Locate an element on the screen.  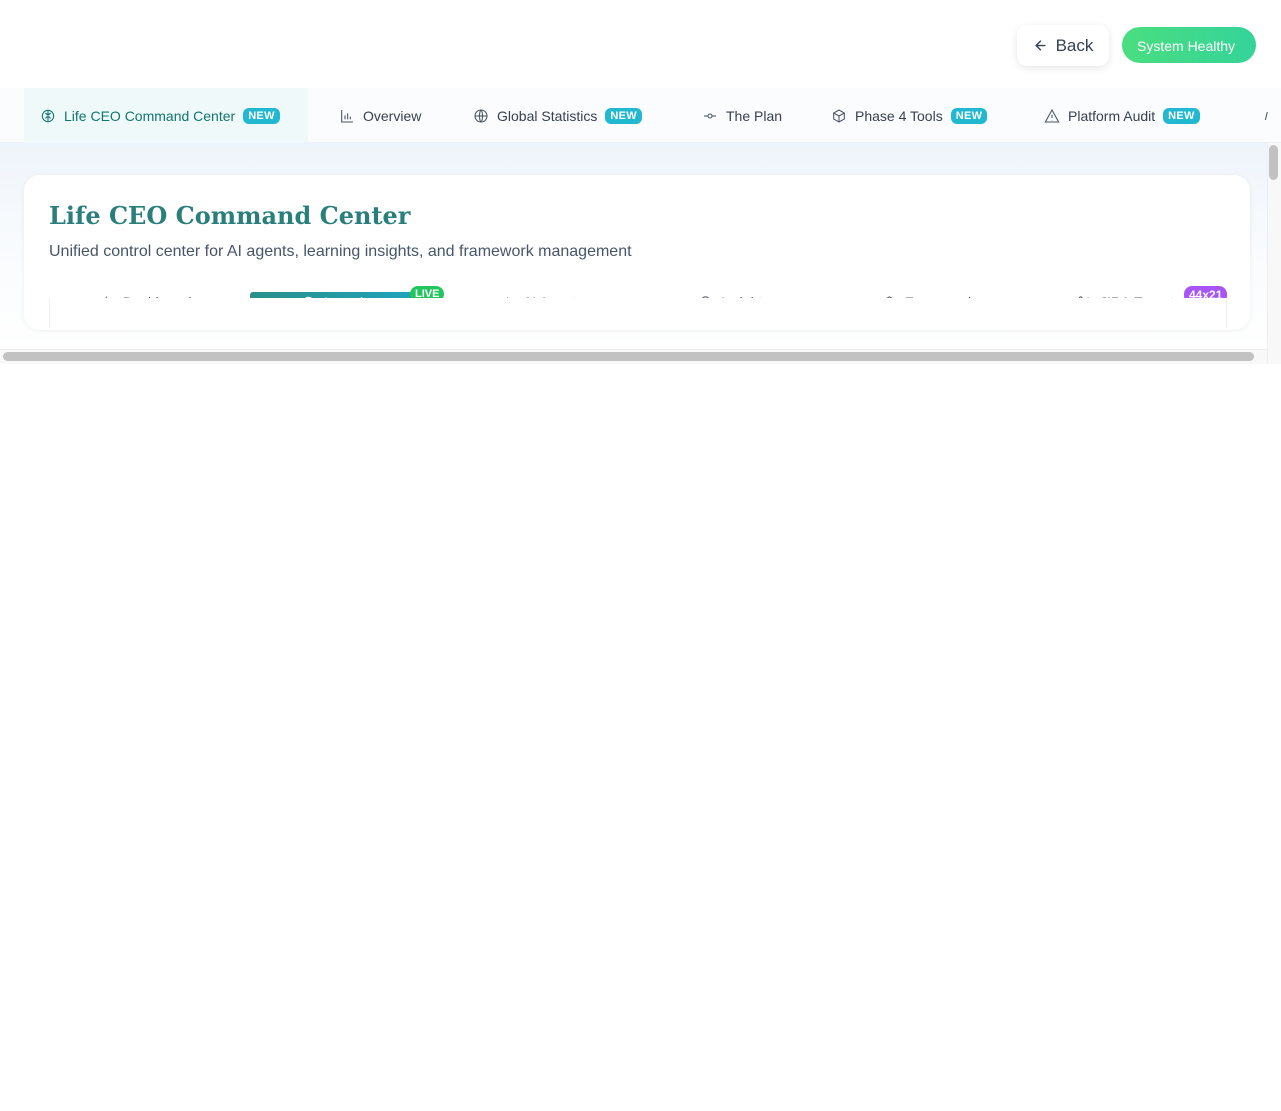
nav-item-the-plan: The Plan is located at coordinates (742, 115).